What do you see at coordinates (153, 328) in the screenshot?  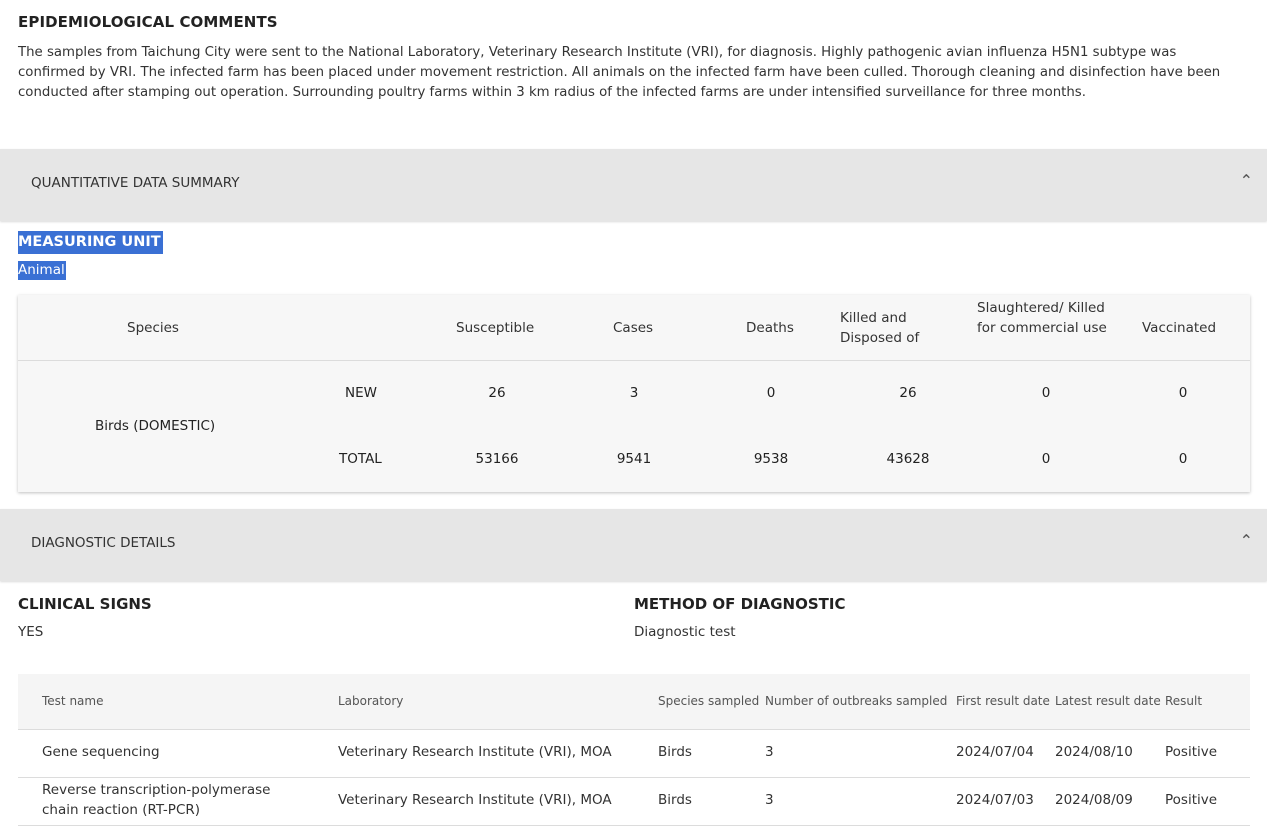 I see `col-header-species: Species` at bounding box center [153, 328].